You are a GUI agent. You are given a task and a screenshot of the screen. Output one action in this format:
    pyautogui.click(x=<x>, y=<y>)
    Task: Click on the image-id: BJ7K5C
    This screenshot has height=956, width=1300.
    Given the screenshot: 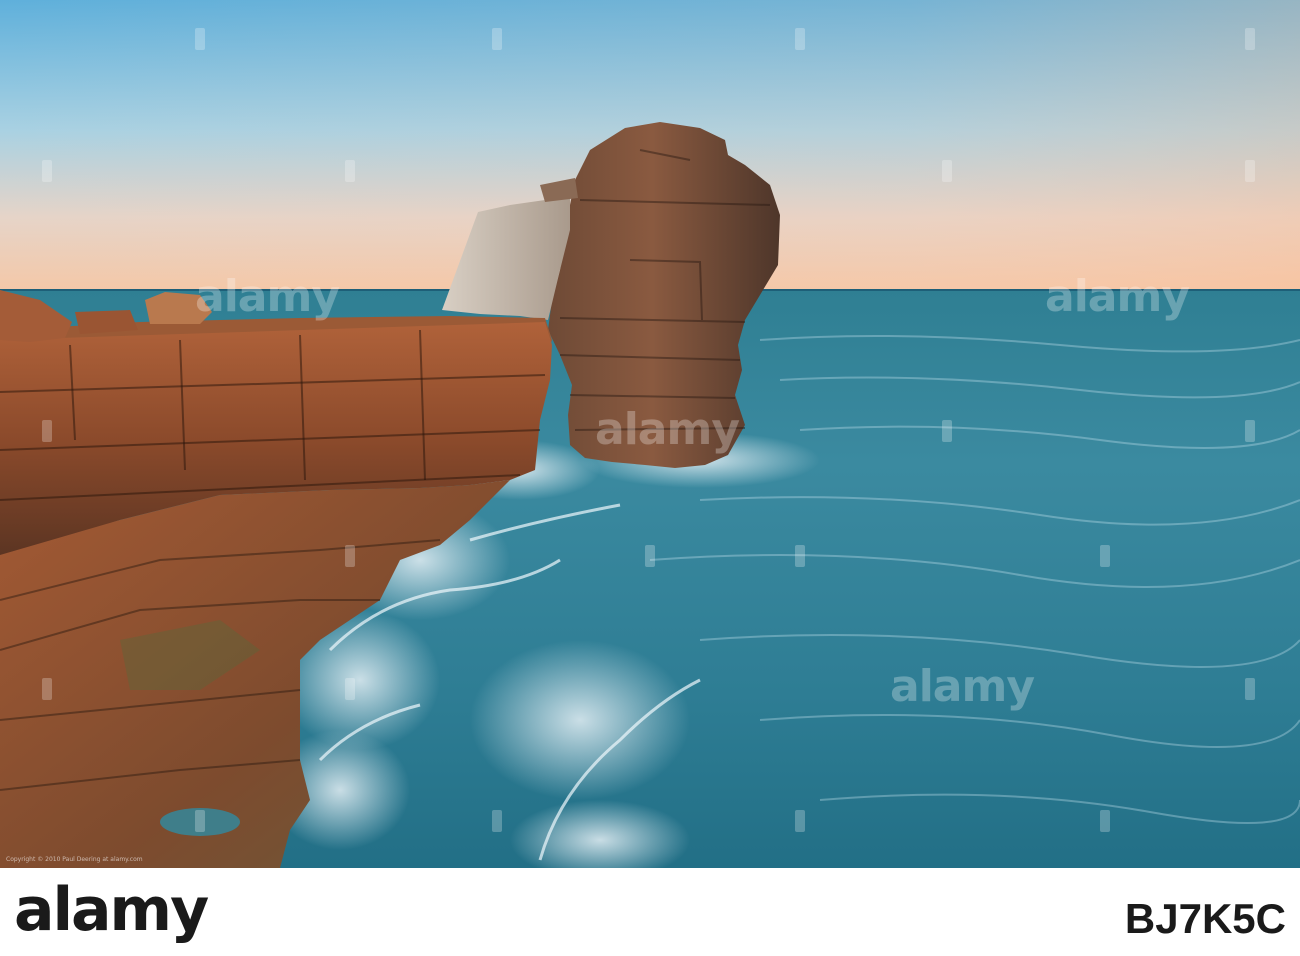 What is the action you would take?
    pyautogui.click(x=1205, y=918)
    